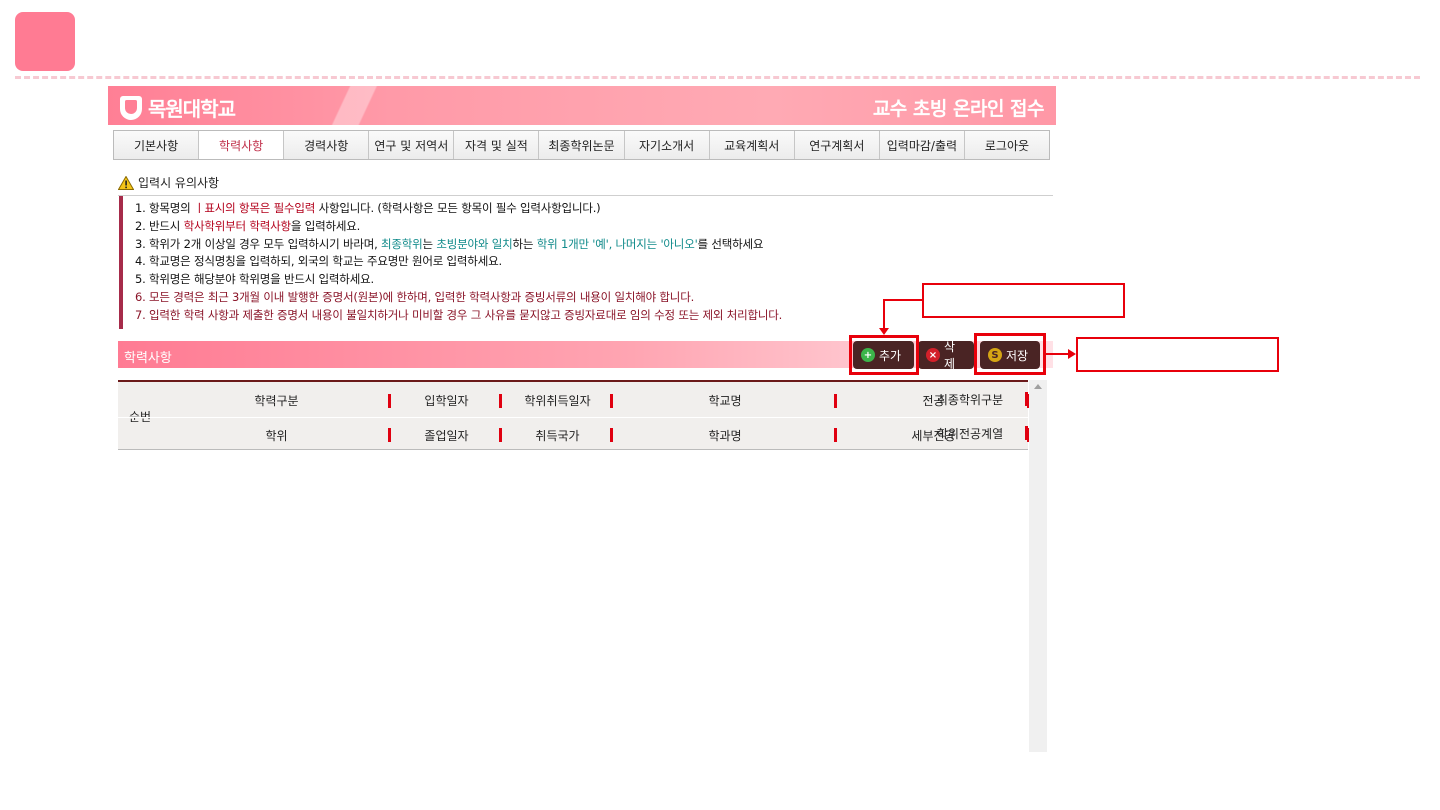  What do you see at coordinates (922, 145) in the screenshot?
I see `tab-submit-print: 입력마감/출력` at bounding box center [922, 145].